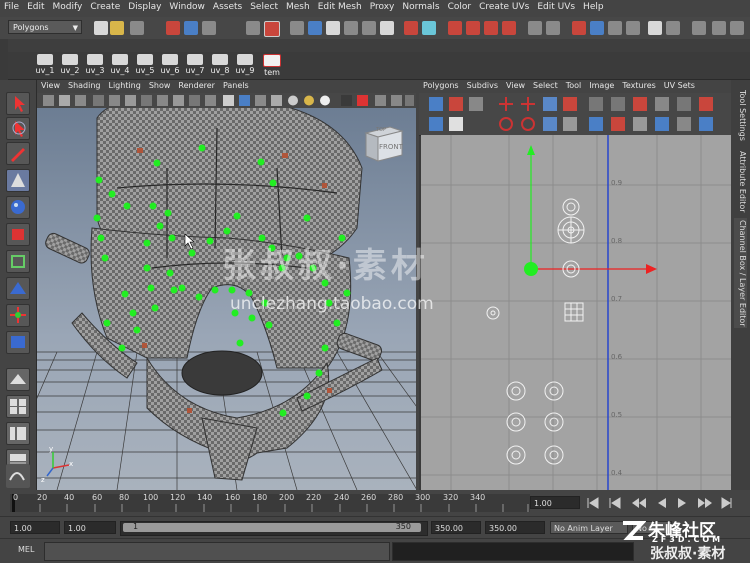  I want to click on component-mask-icon, so click(297, 28).